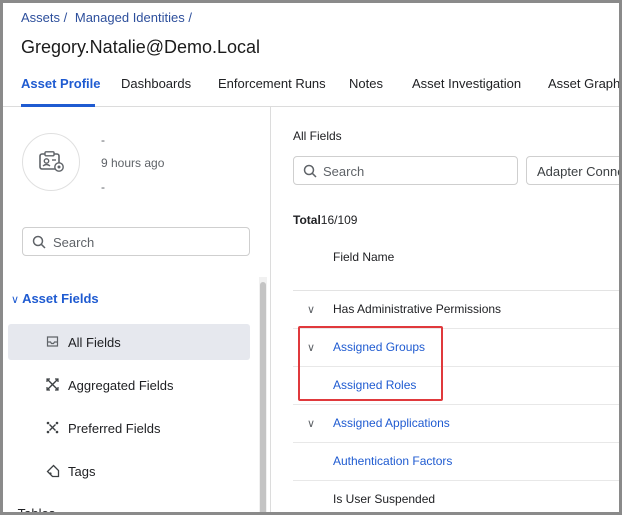  What do you see at coordinates (60, 298) in the screenshot?
I see `asset-fields-label: Asset Fields` at bounding box center [60, 298].